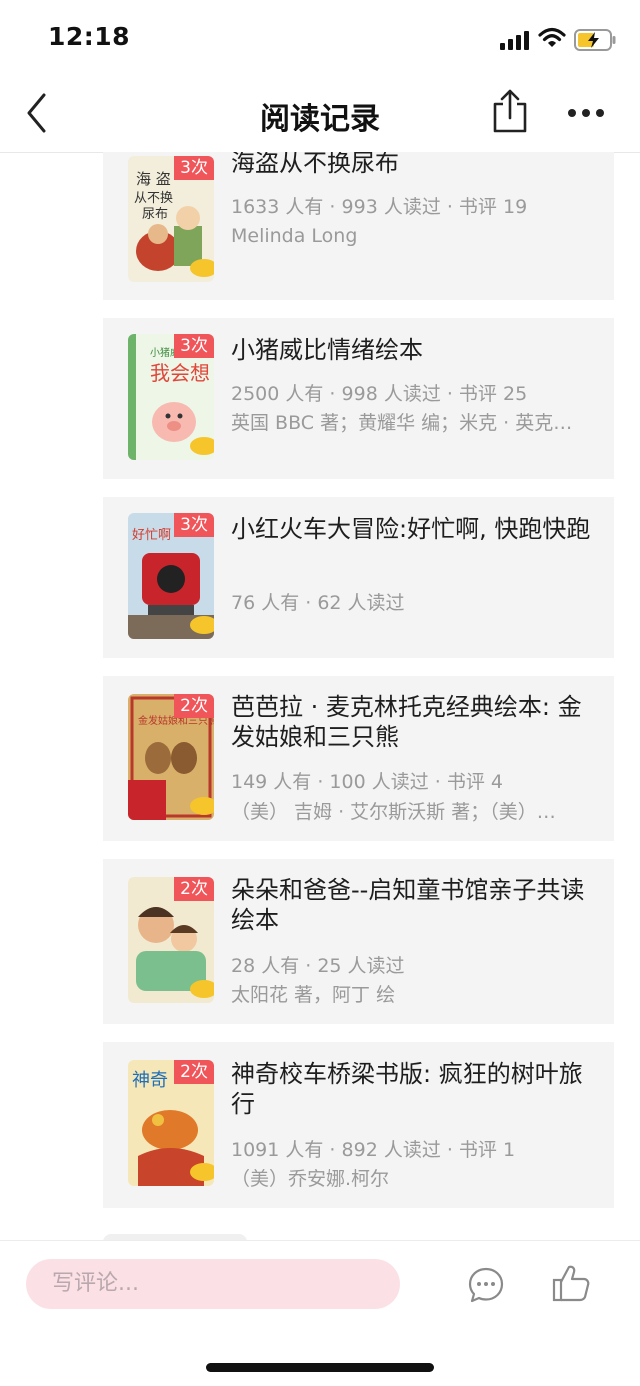 This screenshot has height=1386, width=640. Describe the element at coordinates (407, 1089) in the screenshot. I see `book-title: 神奇校车桥梁书版: 疯狂的树叶旅行` at that location.